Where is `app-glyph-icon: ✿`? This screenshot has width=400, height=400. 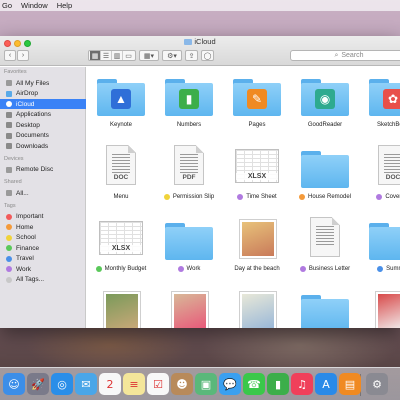
app-glyph-icon: ✿ is located at coordinates (391, 99).